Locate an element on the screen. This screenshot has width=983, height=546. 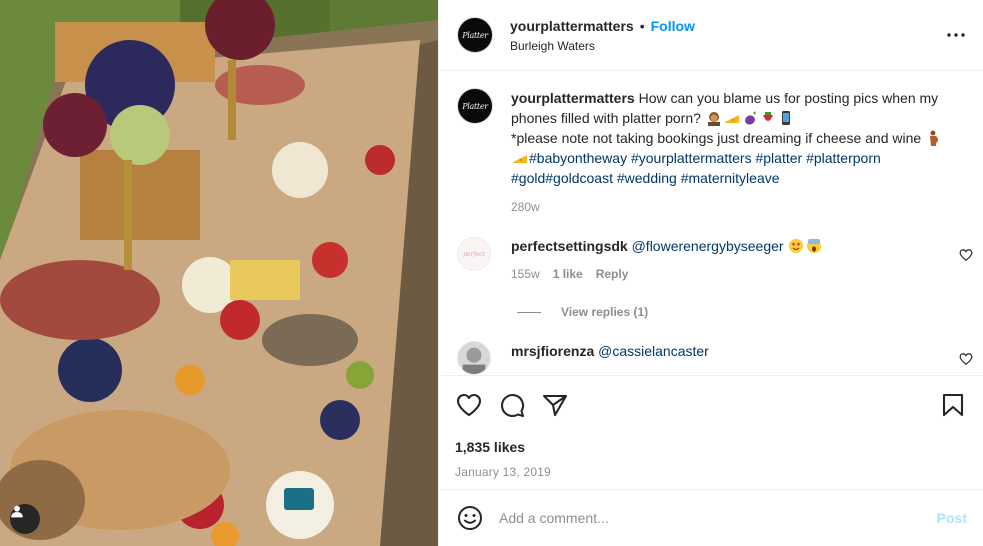
comment-mention: @cassielancaster is located at coordinates (653, 351).